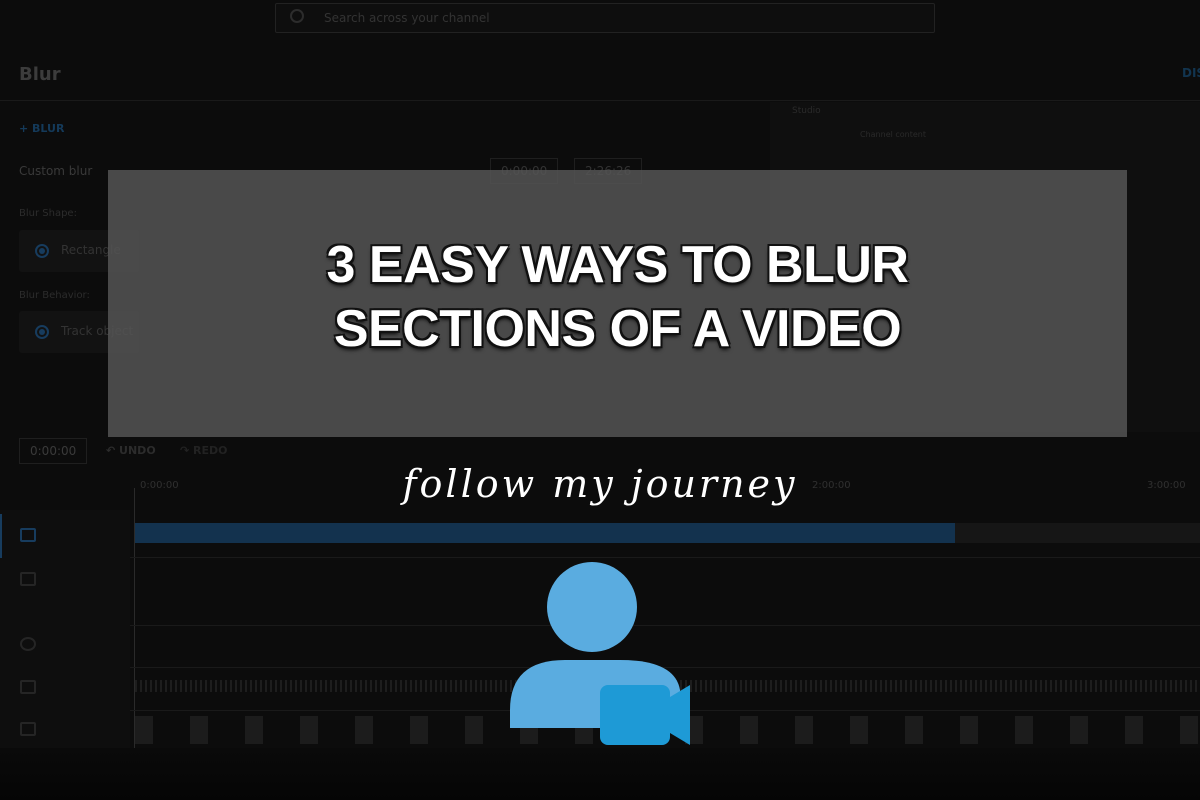  I want to click on ruler-label: 0:00:00, so click(159, 485).